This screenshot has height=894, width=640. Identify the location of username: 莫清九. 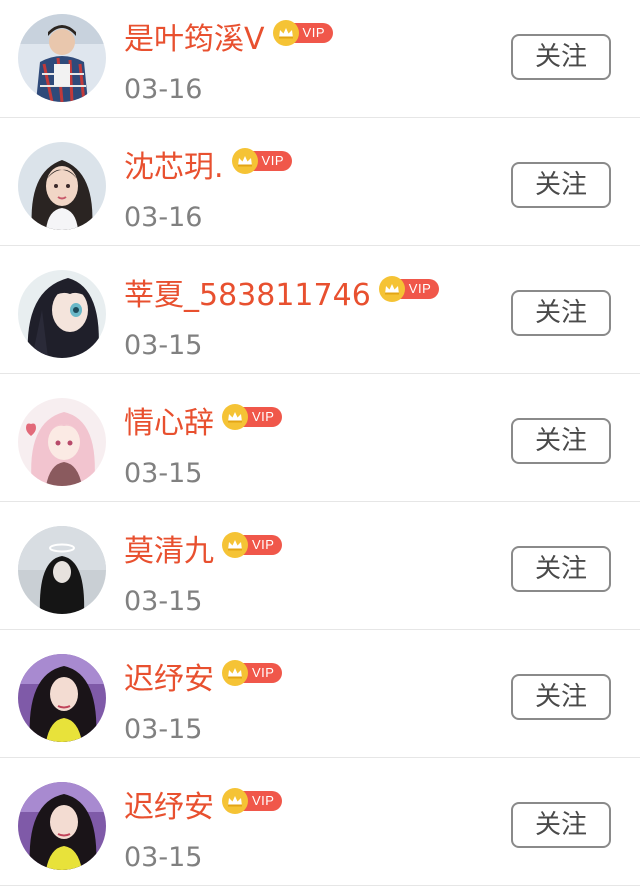
(169, 552).